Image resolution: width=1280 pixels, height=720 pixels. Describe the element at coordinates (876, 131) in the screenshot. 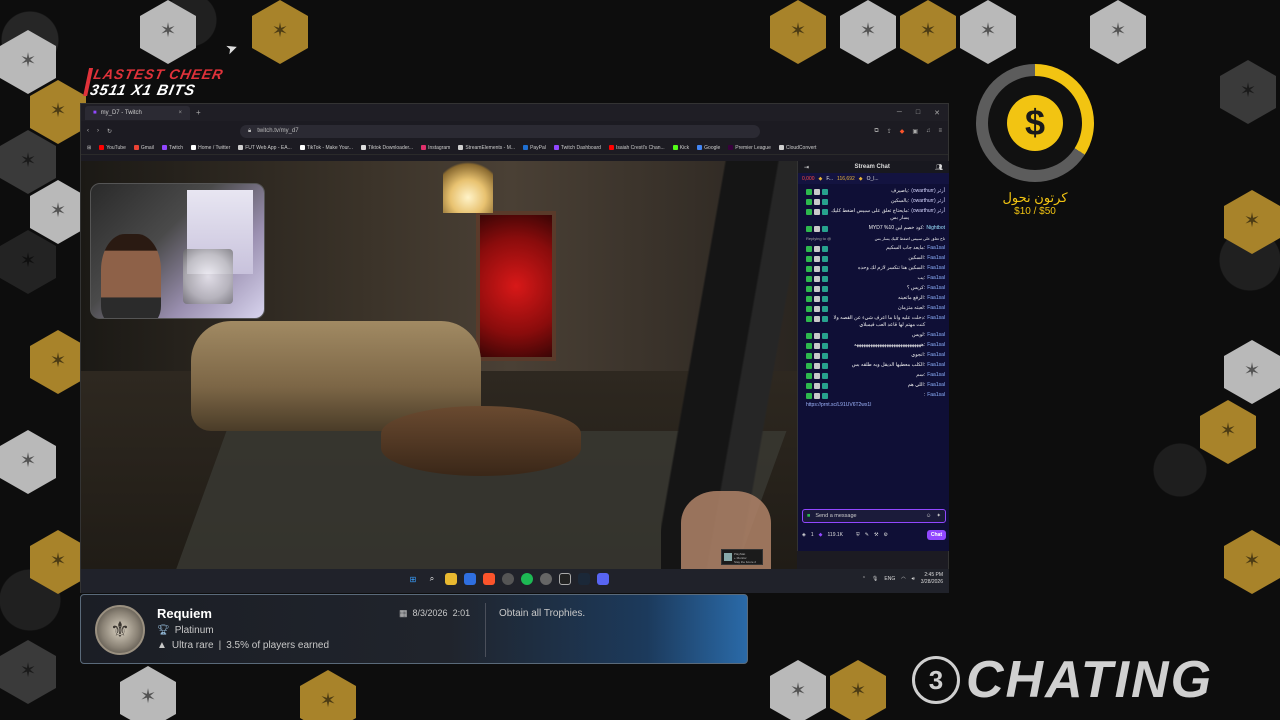

I see `extensions-icon: ⧉` at that location.